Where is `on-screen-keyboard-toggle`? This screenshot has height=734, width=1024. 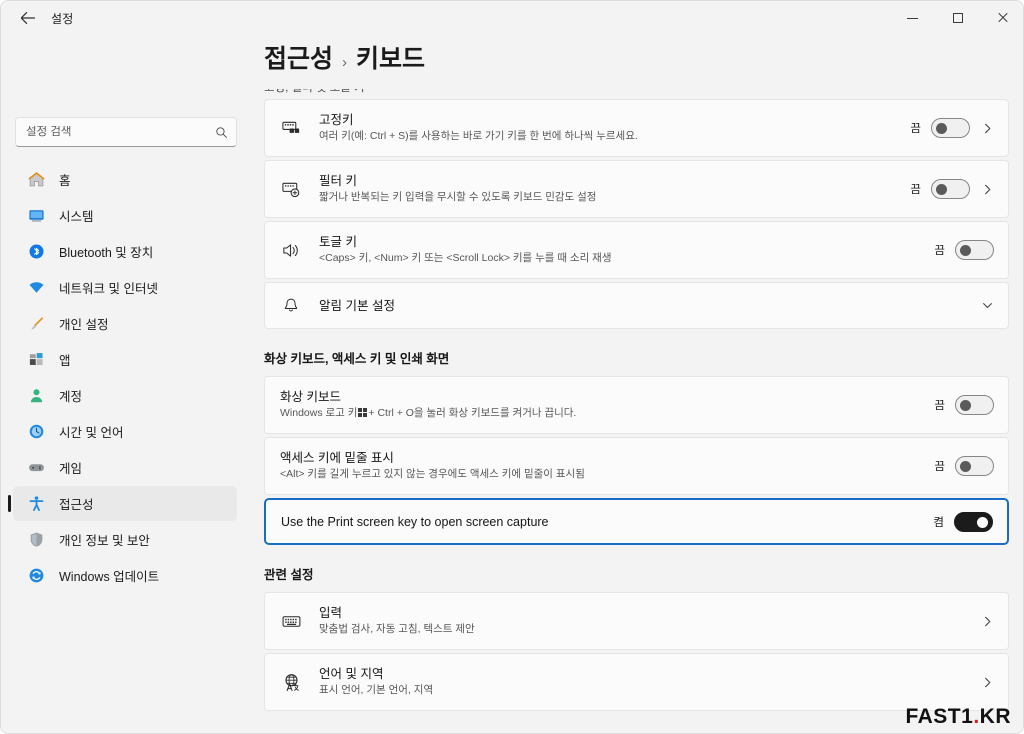
on-screen-keyboard-toggle is located at coordinates (974, 405).